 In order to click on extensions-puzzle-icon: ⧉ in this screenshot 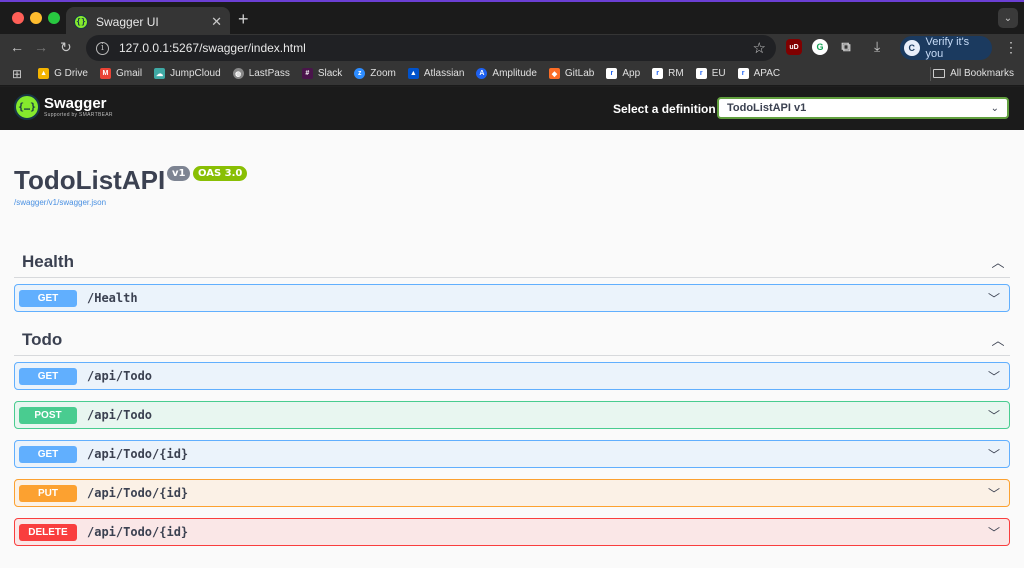, I will do `click(846, 47)`.